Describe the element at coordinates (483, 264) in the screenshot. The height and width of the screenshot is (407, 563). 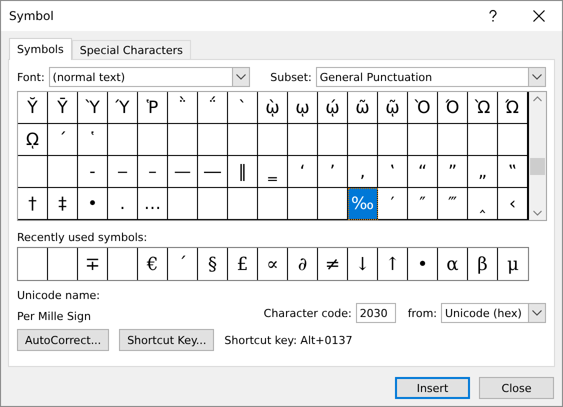
I see `recent-symbol-cell: β` at that location.